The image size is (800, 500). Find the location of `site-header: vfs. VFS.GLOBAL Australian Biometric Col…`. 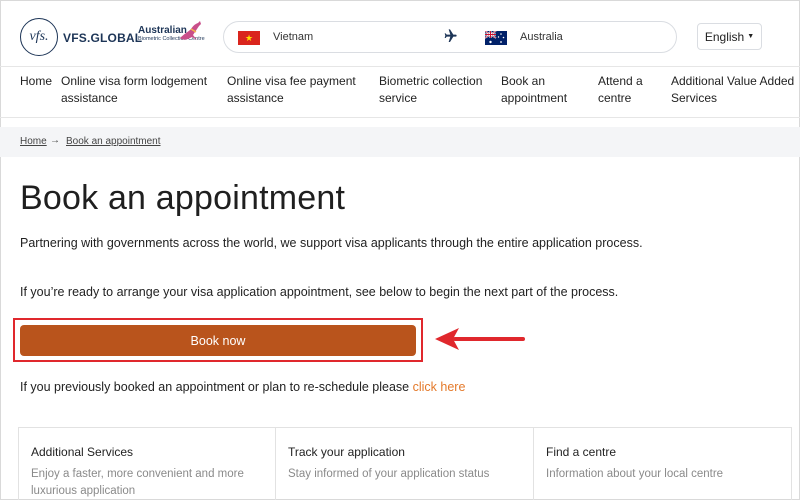

site-header: vfs. VFS.GLOBAL Australian Biometric Col… is located at coordinates (400, 33).